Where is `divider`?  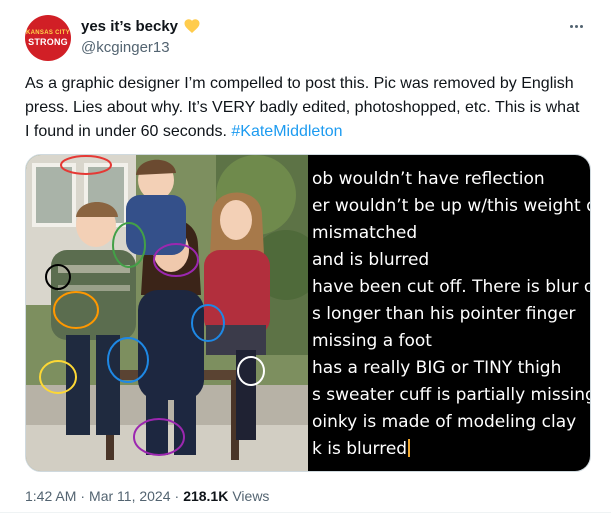 divider is located at coordinates (305, 512).